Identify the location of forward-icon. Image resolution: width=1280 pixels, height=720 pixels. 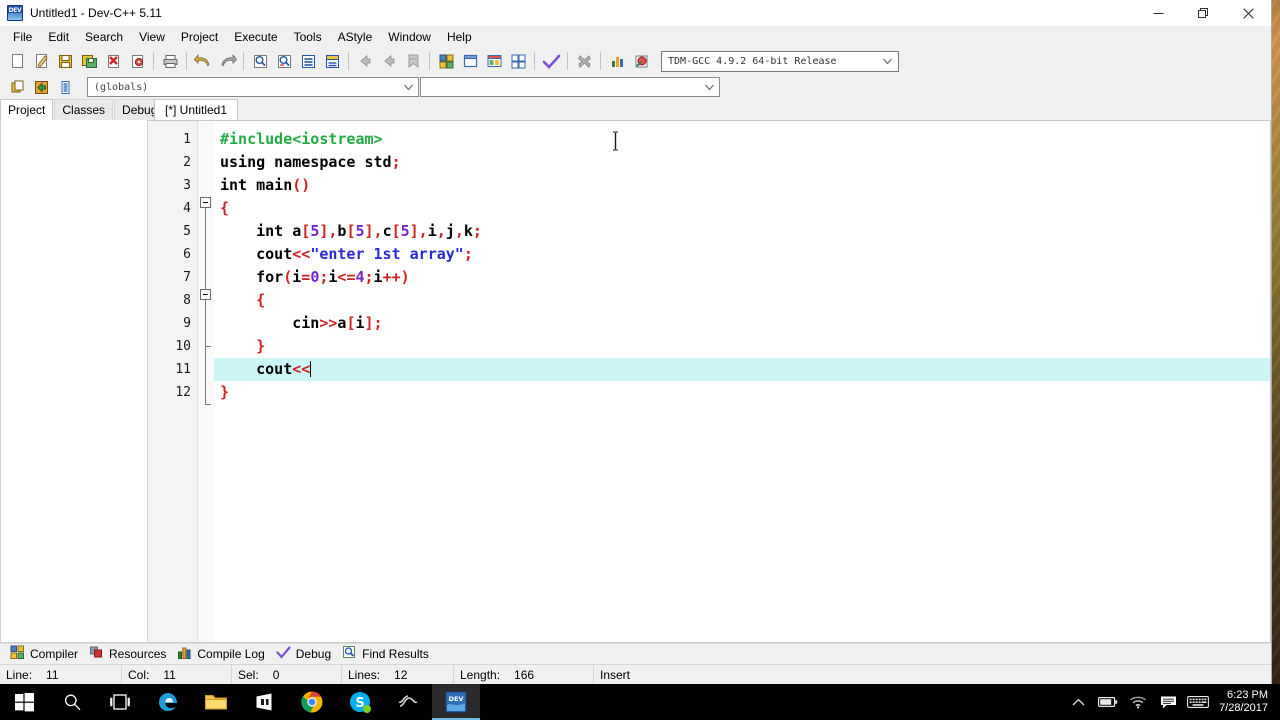
(389, 61).